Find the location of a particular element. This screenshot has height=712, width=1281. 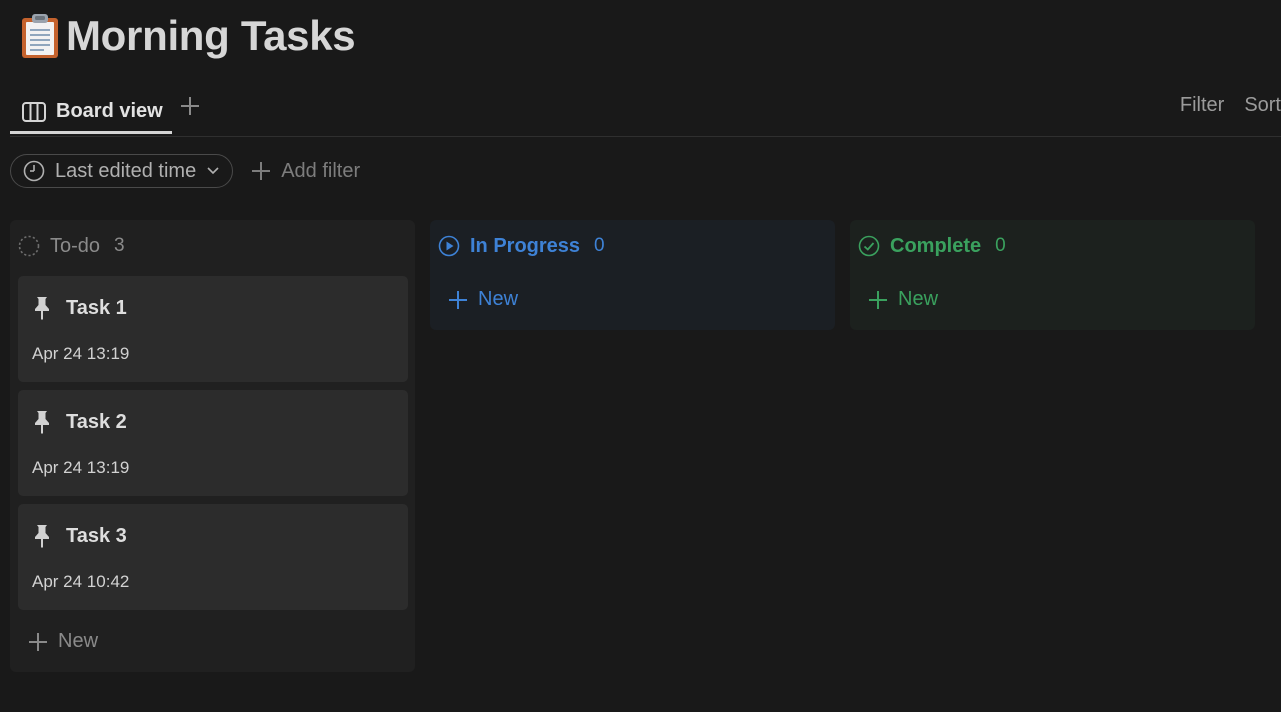

card-title-row: Task 2 is located at coordinates (79, 422).